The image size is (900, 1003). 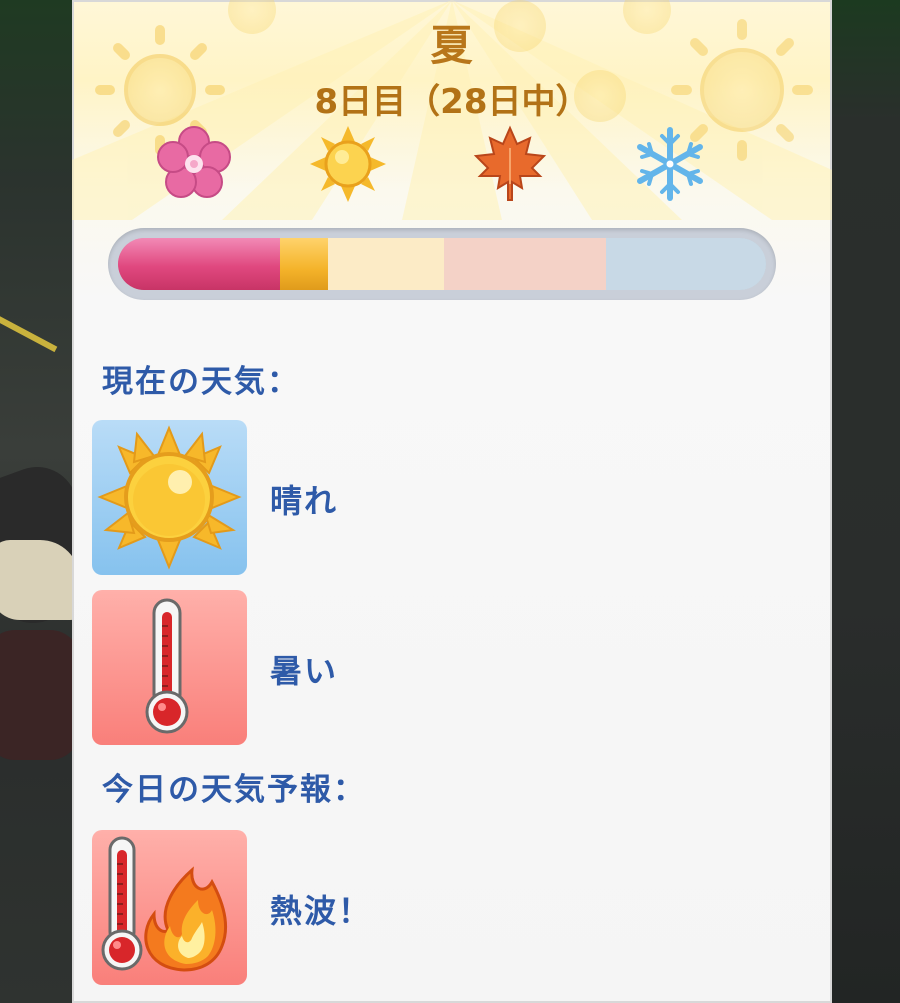 I want to click on weather-condition-text: 晴れ, so click(x=304, y=501).